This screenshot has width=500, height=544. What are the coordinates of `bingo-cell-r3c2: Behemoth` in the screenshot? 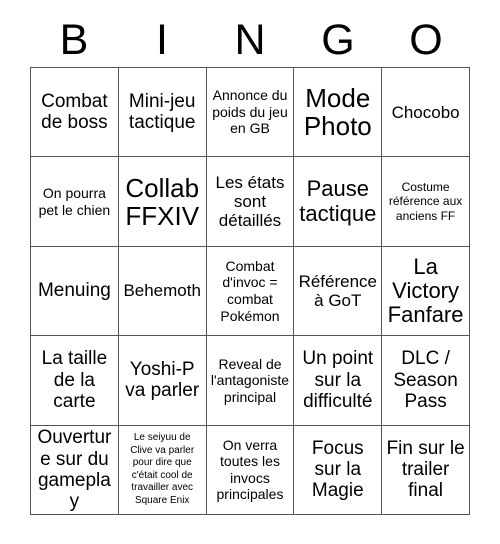 It's located at (162, 291).